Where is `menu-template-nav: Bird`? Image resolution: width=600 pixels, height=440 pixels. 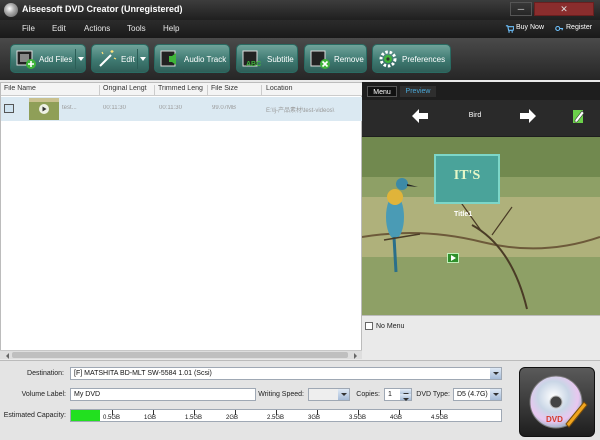
menu-template-nav: Bird is located at coordinates (481, 118).